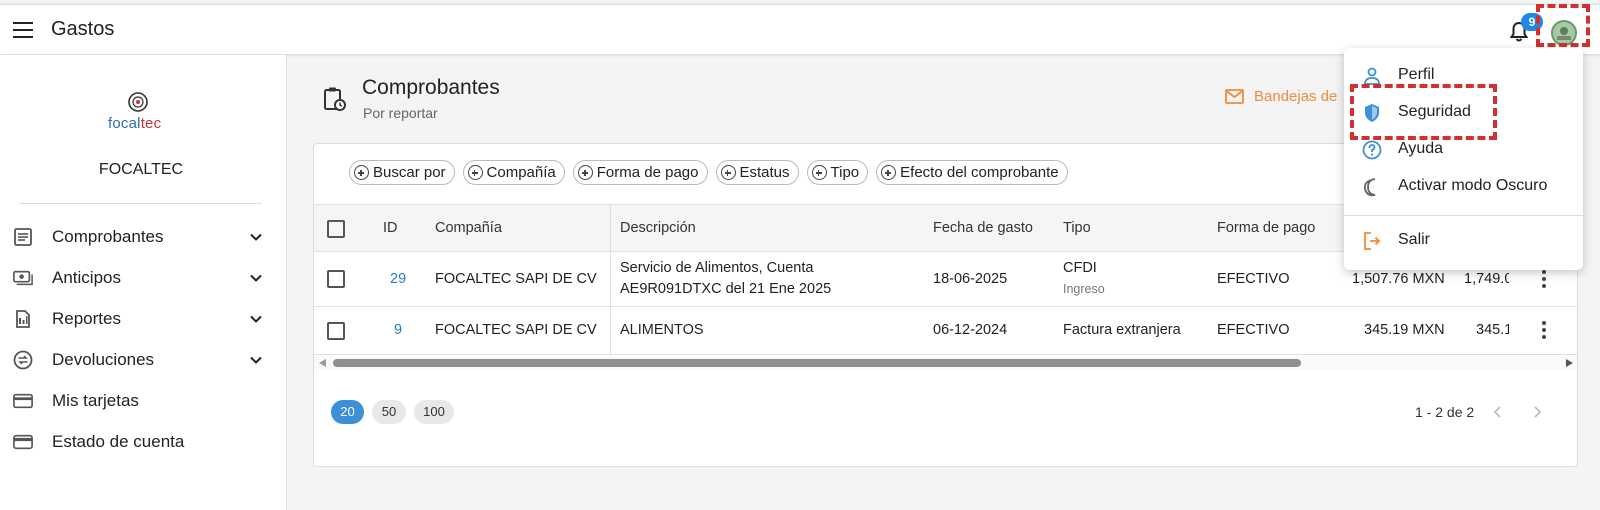  What do you see at coordinates (83, 29) in the screenshot?
I see `app-title: Gastos` at bounding box center [83, 29].